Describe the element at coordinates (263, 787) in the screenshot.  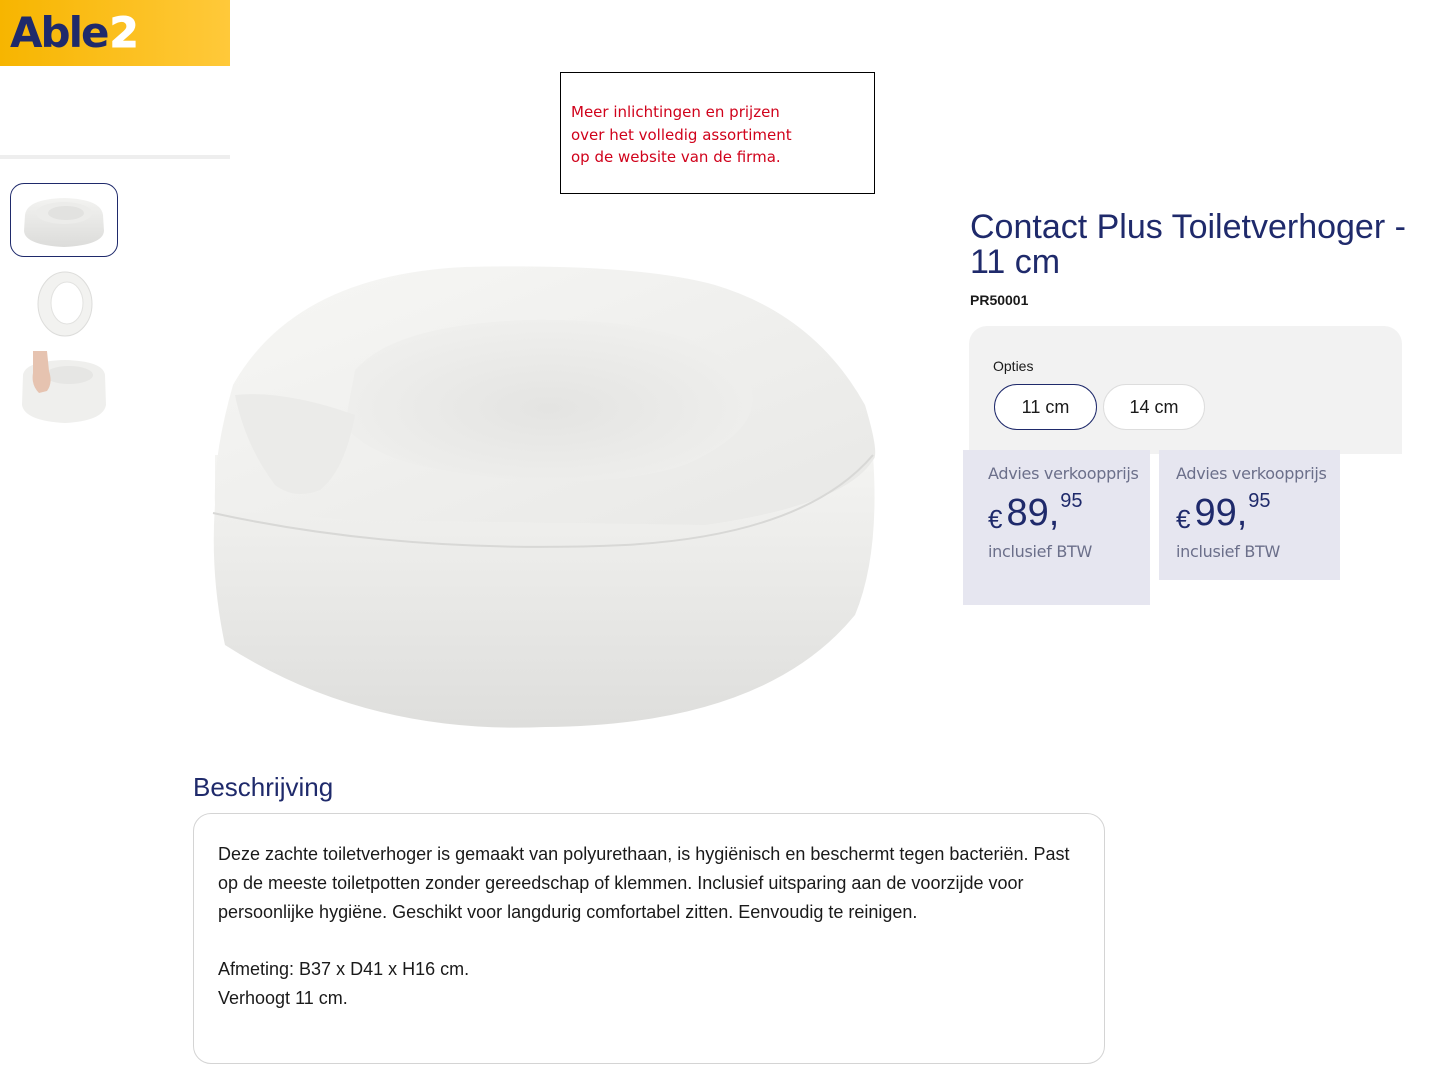
I see `description-heading: Beschrijving` at that location.